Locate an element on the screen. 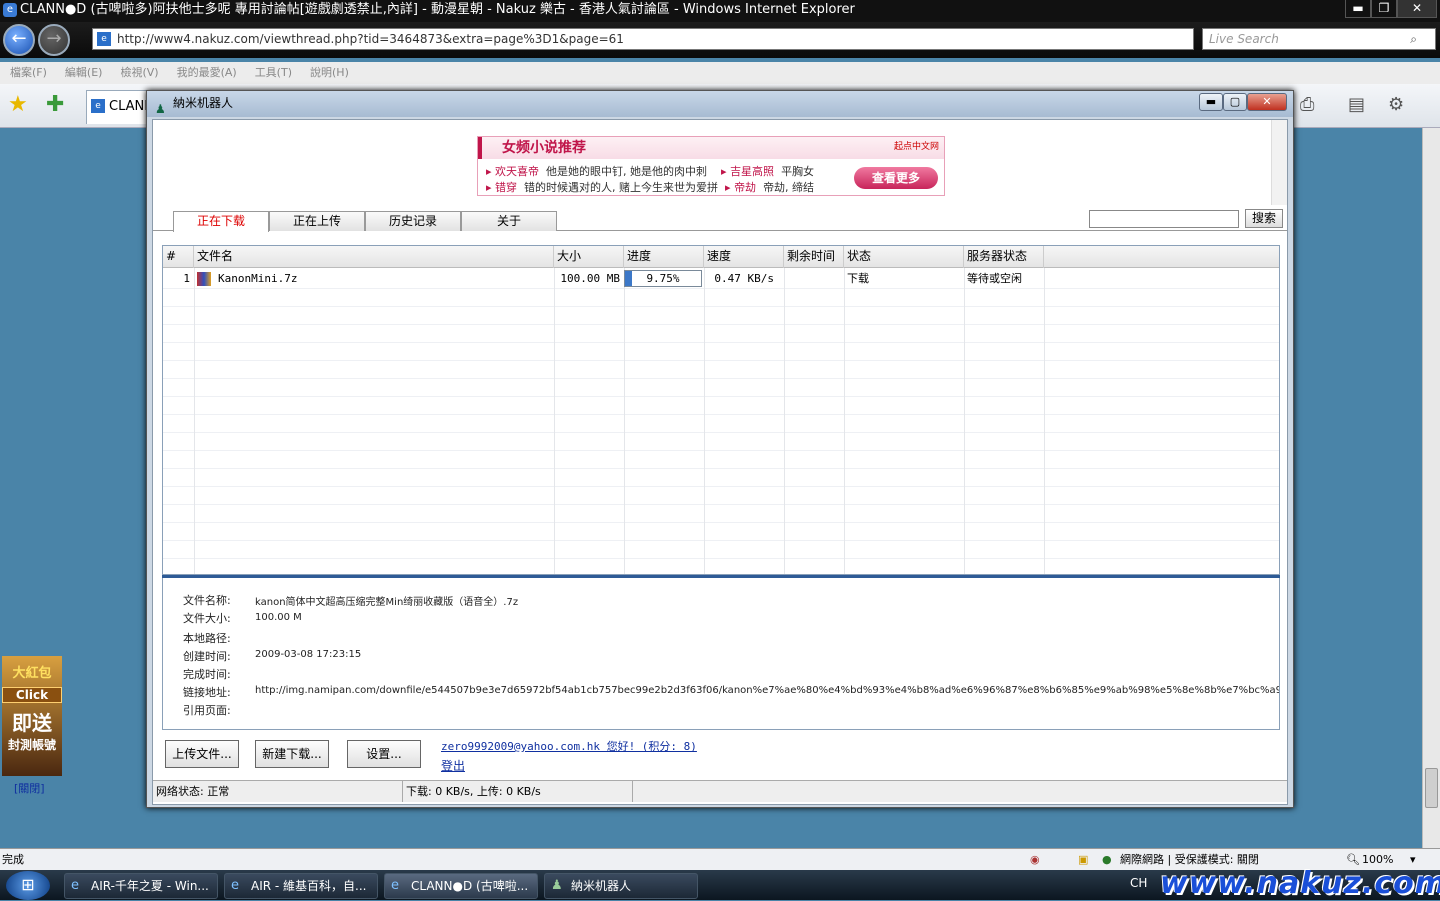 This screenshot has width=1440, height=901. transfer-speed-status: 下载: 0 KB/s, 上传: 0 KB/s is located at coordinates (518, 791).